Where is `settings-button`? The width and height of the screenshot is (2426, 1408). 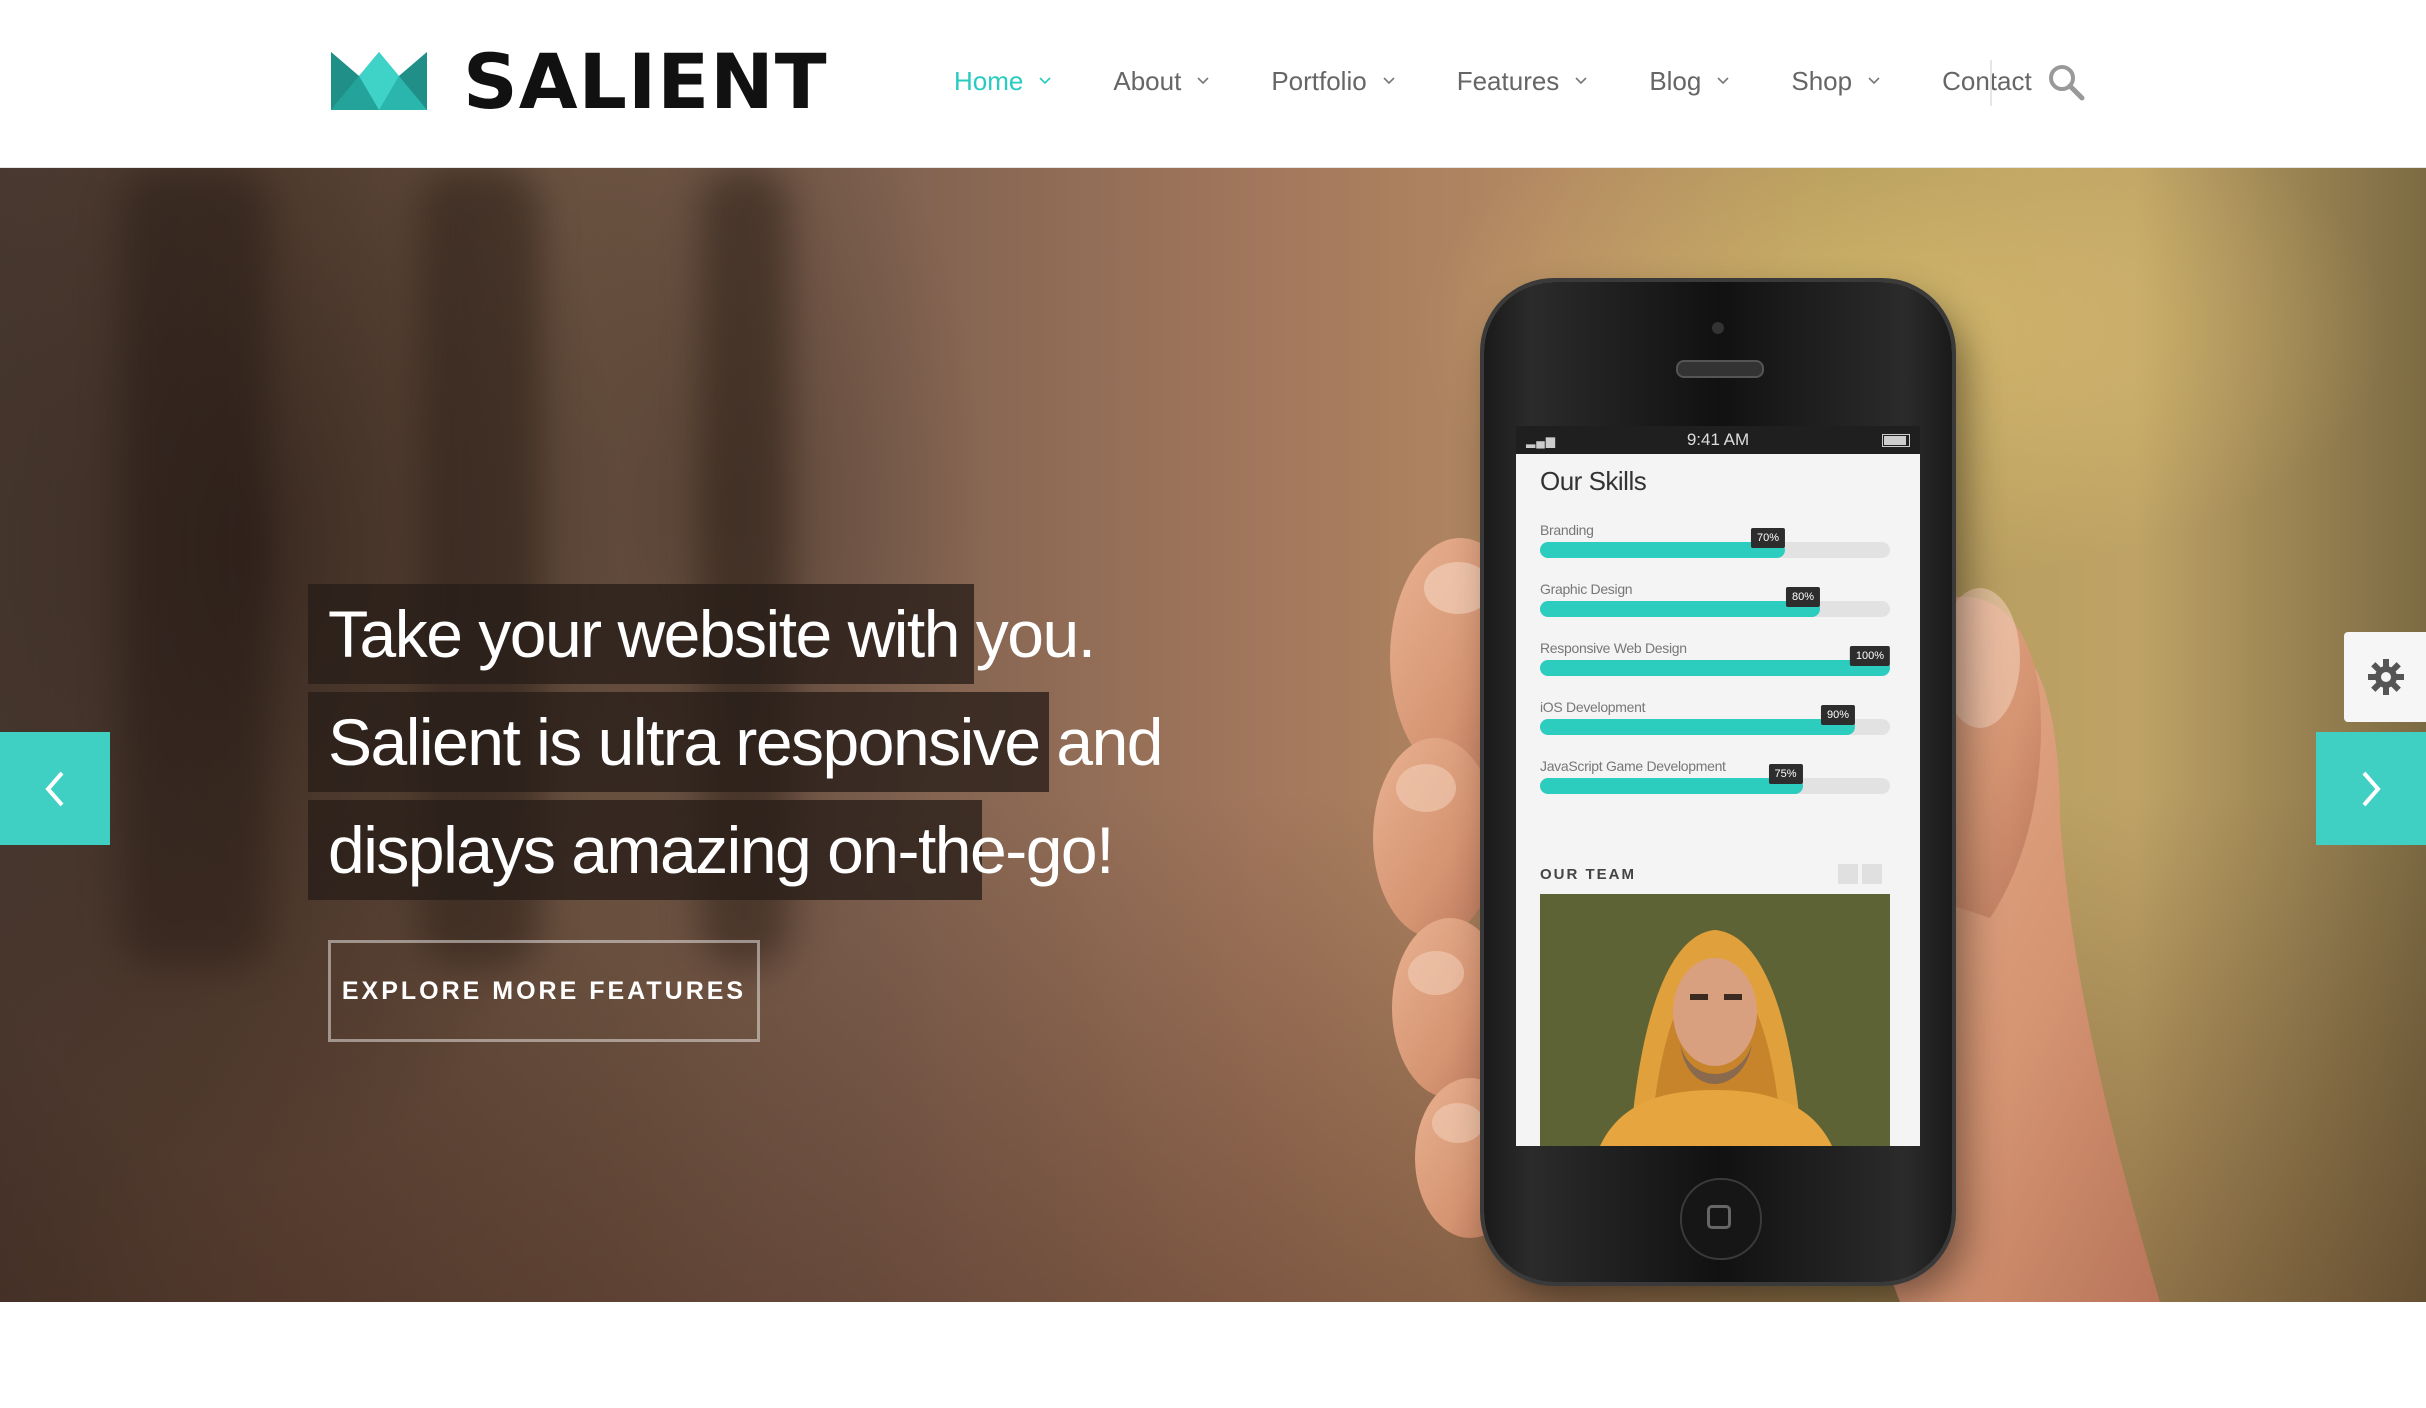
settings-button is located at coordinates (2385, 677).